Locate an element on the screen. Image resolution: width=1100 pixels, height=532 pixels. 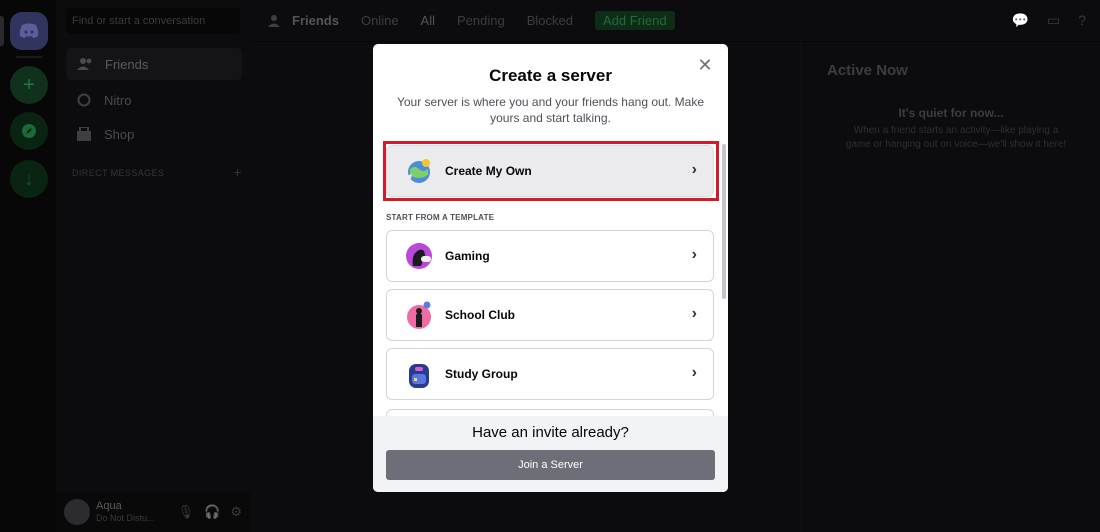
mute-icon: 🎙 is located at coordinates (186, 512).